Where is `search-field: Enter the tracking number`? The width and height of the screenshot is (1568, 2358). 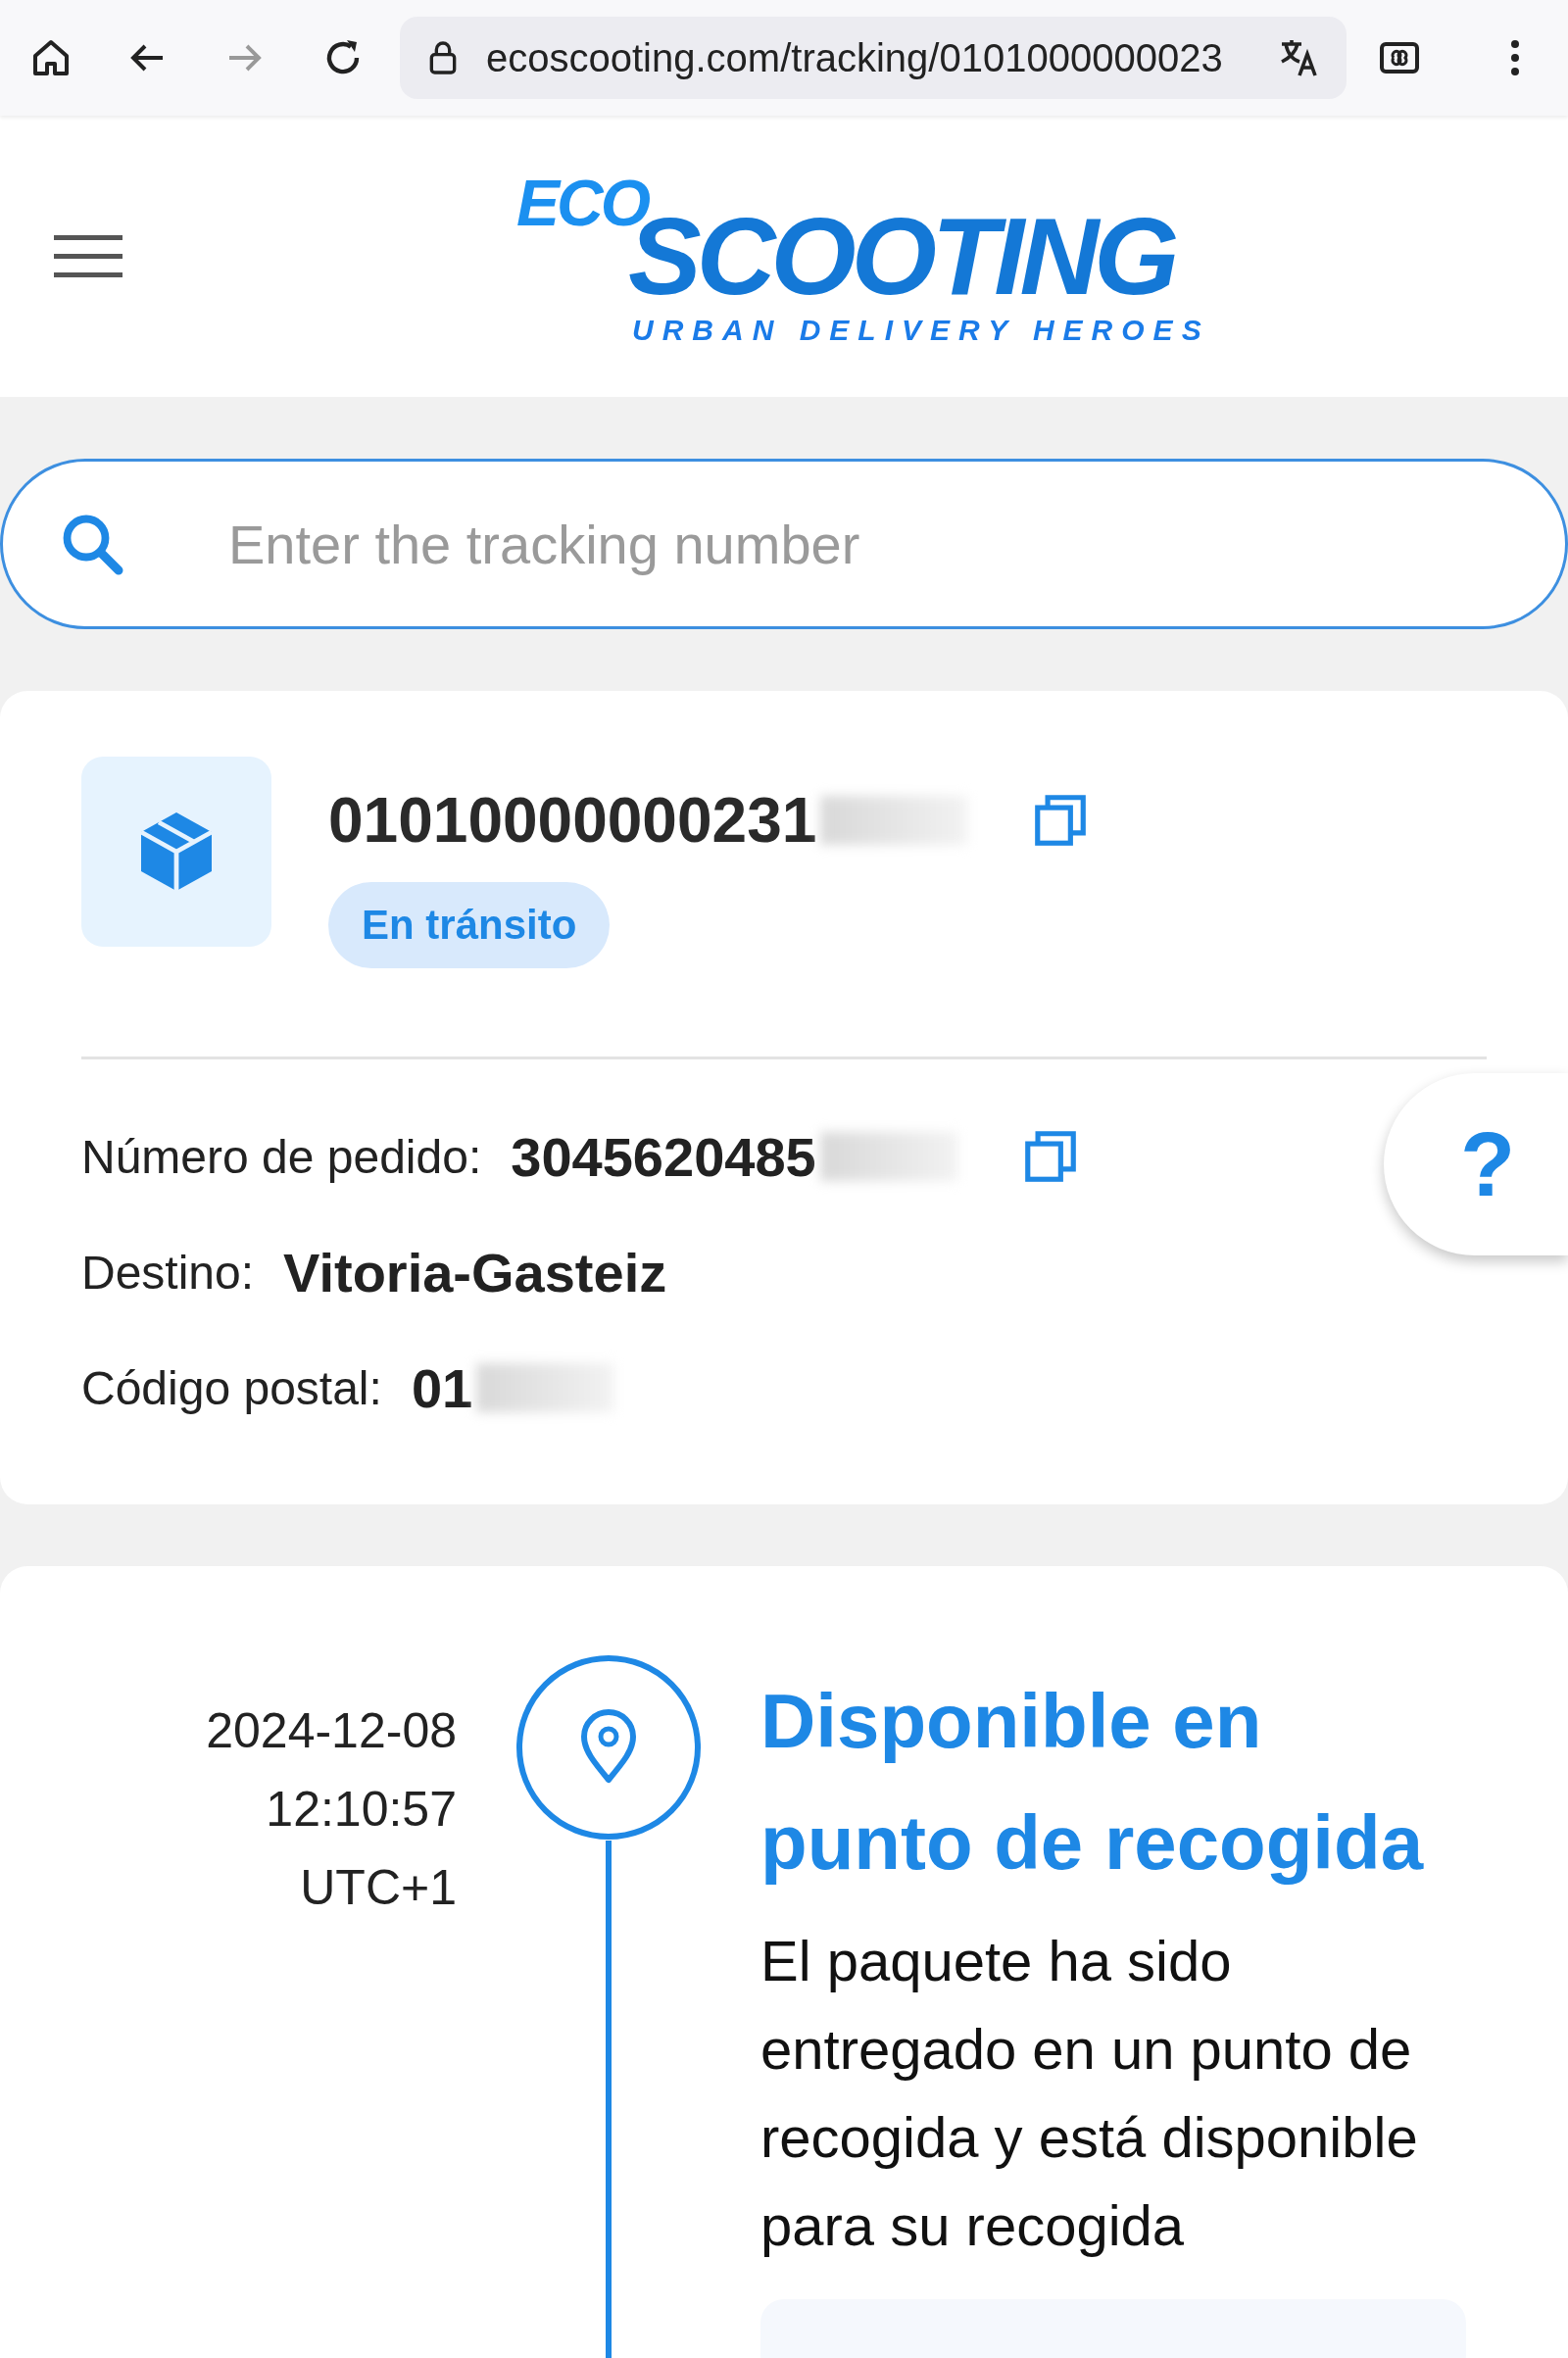
search-field: Enter the tracking number is located at coordinates (784, 544).